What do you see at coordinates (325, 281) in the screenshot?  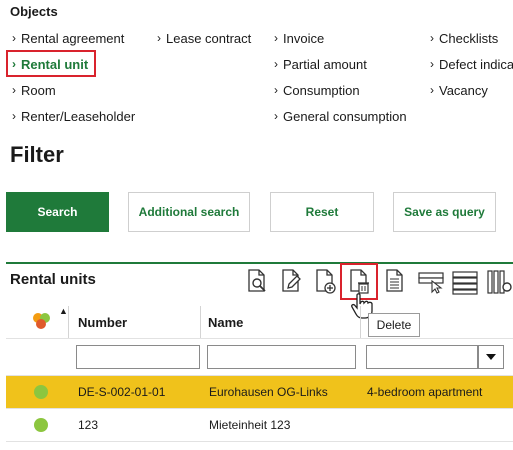 I see `add-document-icon` at bounding box center [325, 281].